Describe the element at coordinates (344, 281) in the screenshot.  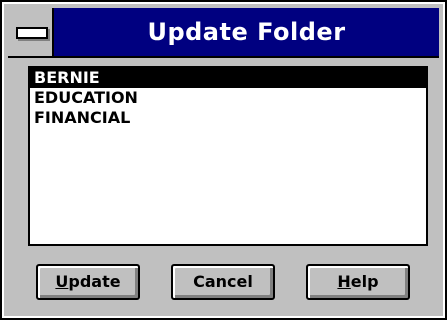
I see `help-mnemonic: H` at that location.